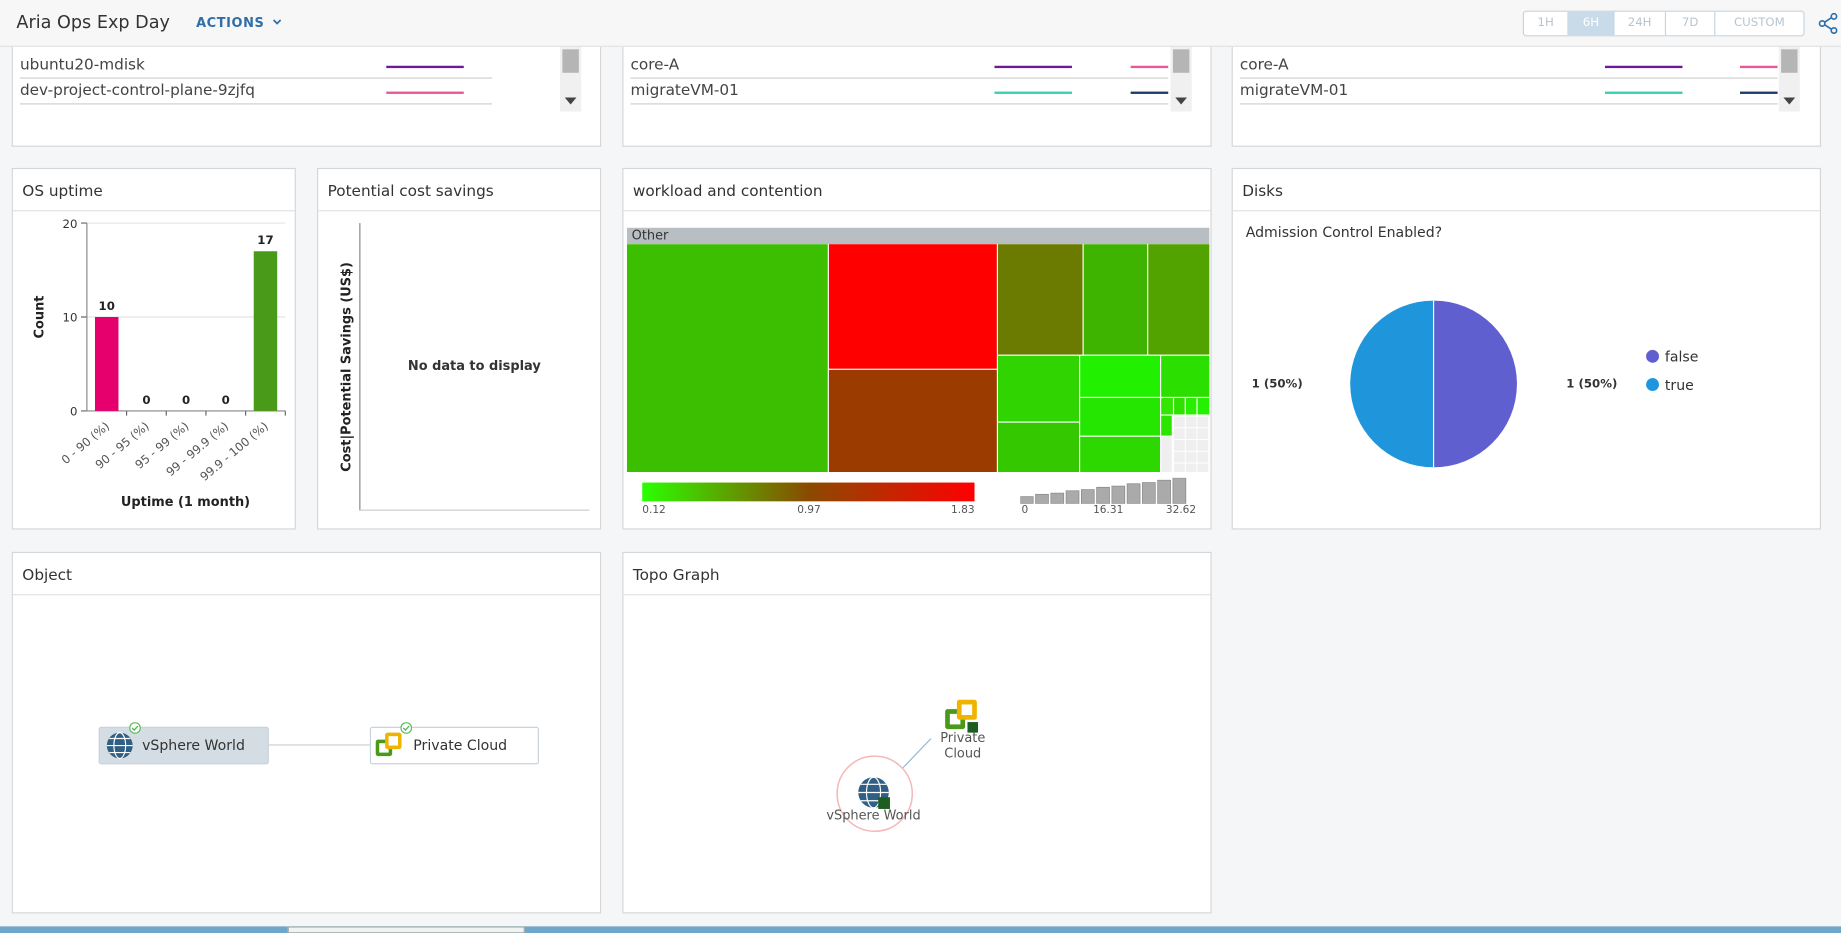 Image resolution: width=1841 pixels, height=933 pixels. What do you see at coordinates (1103, 490) in the screenshot?
I see `size-scale-bars` at bounding box center [1103, 490].